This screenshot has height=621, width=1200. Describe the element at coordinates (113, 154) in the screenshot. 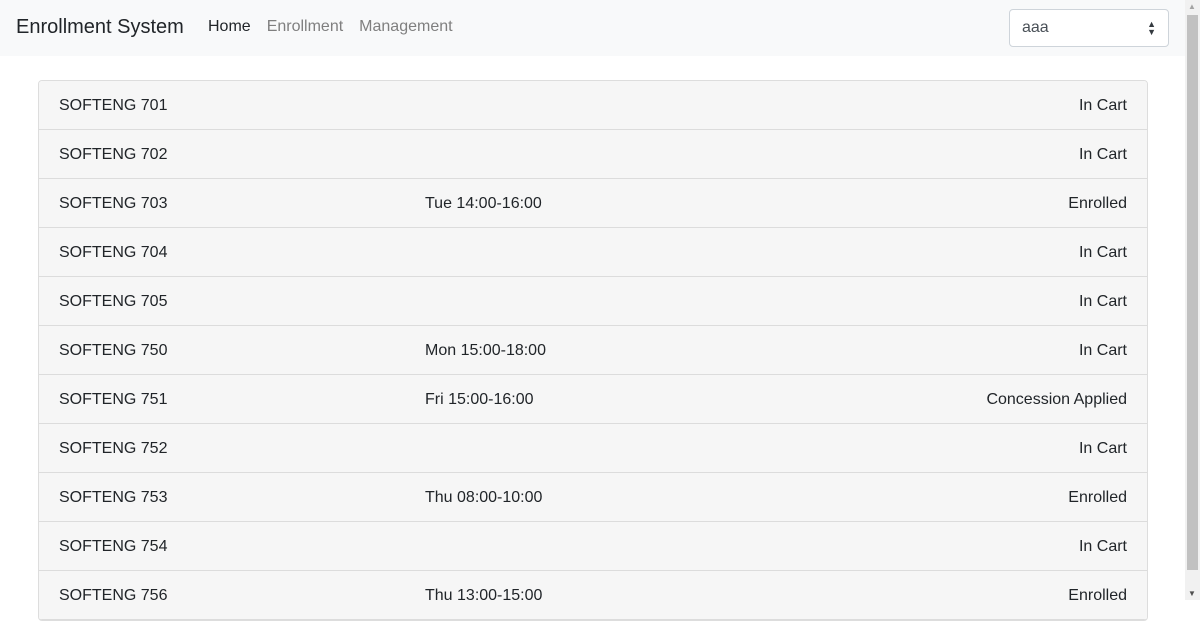

I see `course-code: SOFTENG 702` at that location.